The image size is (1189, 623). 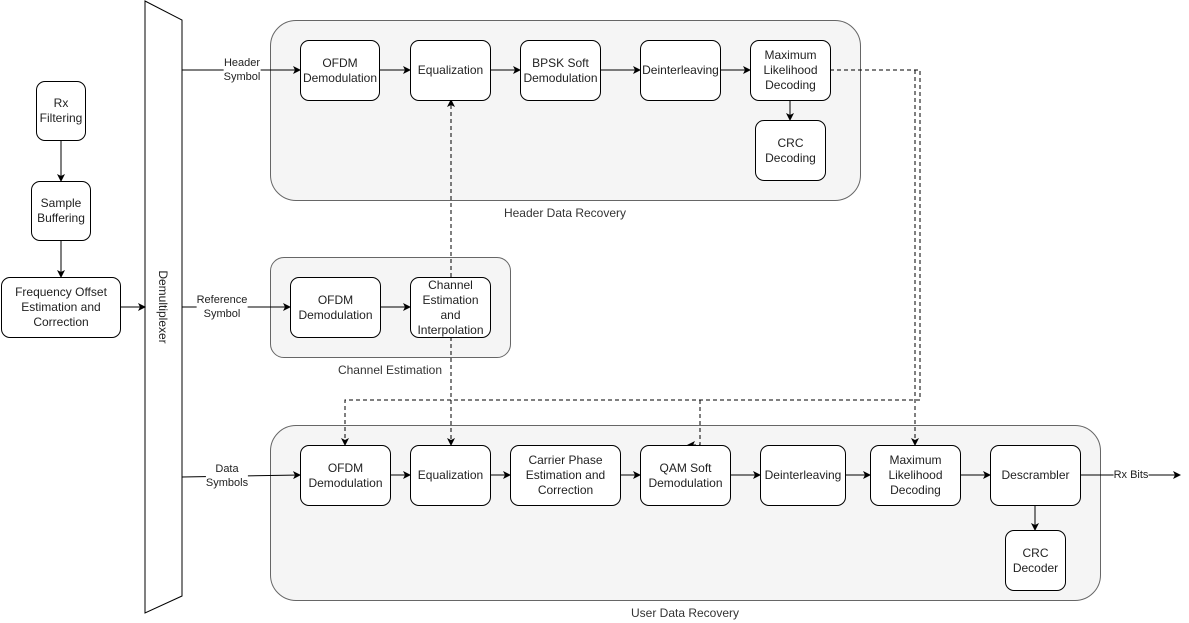 I want to click on crc-decoder-block: CRC Decoder, so click(x=1035, y=560).